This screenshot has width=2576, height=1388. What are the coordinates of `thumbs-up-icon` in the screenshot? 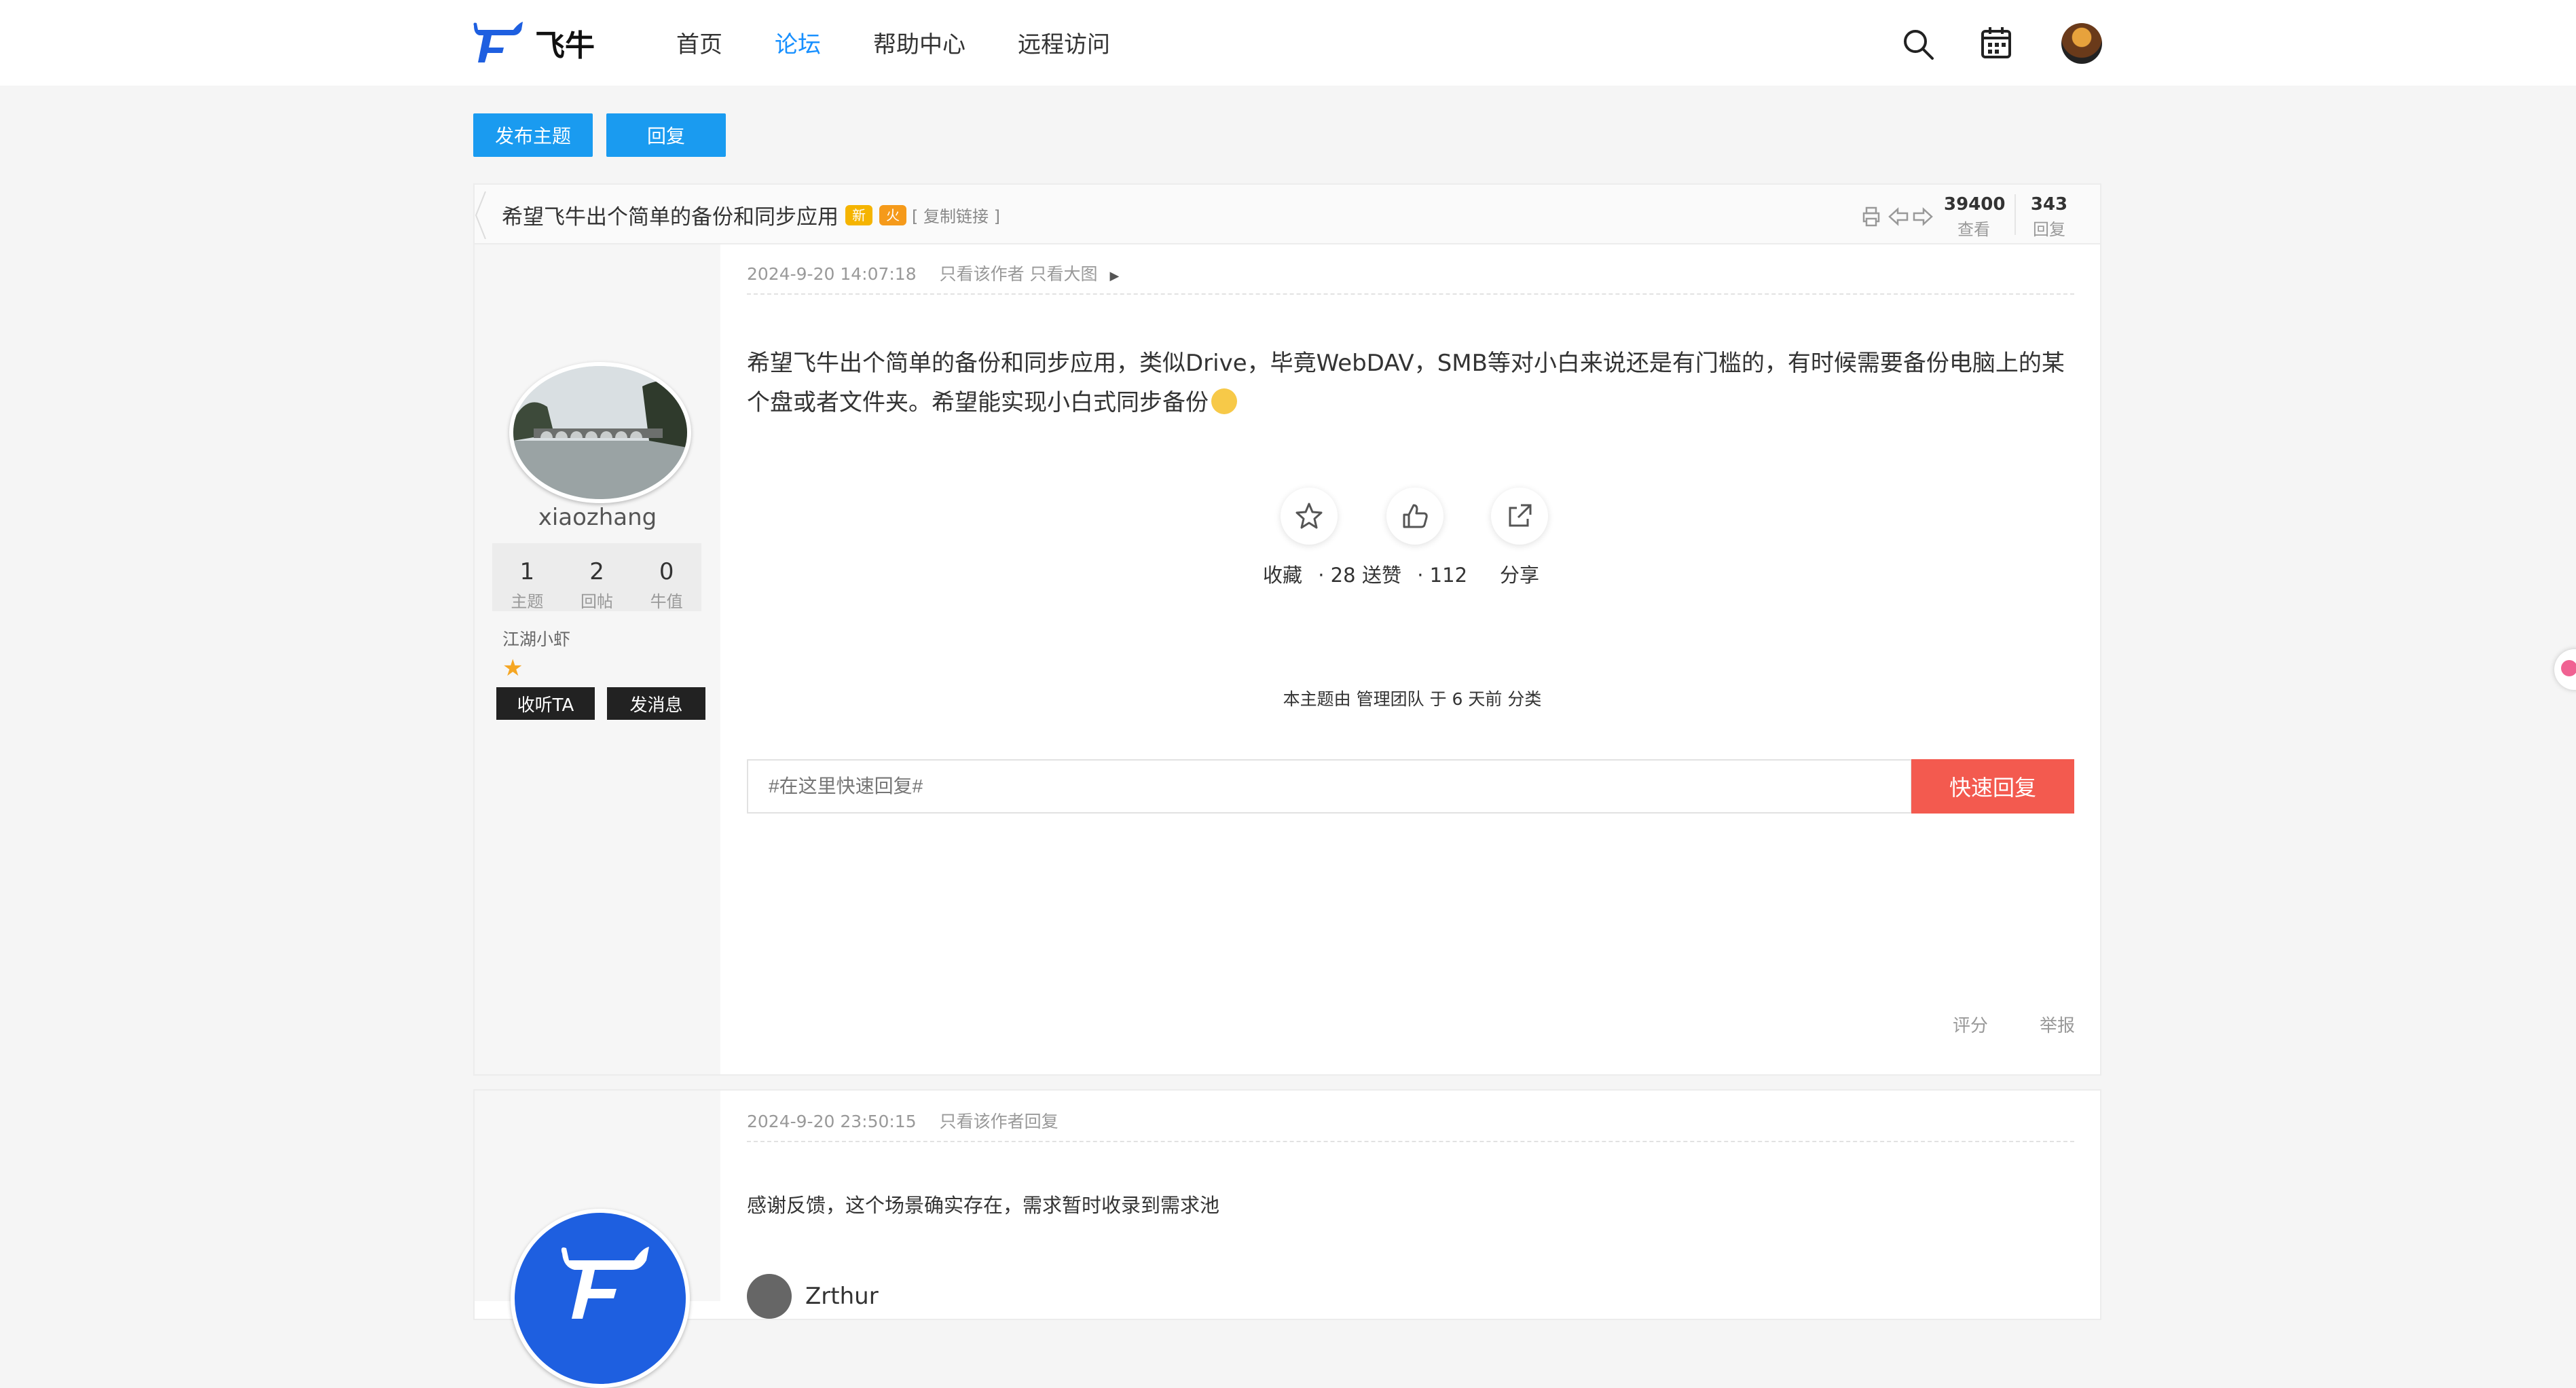 It's located at (1415, 516).